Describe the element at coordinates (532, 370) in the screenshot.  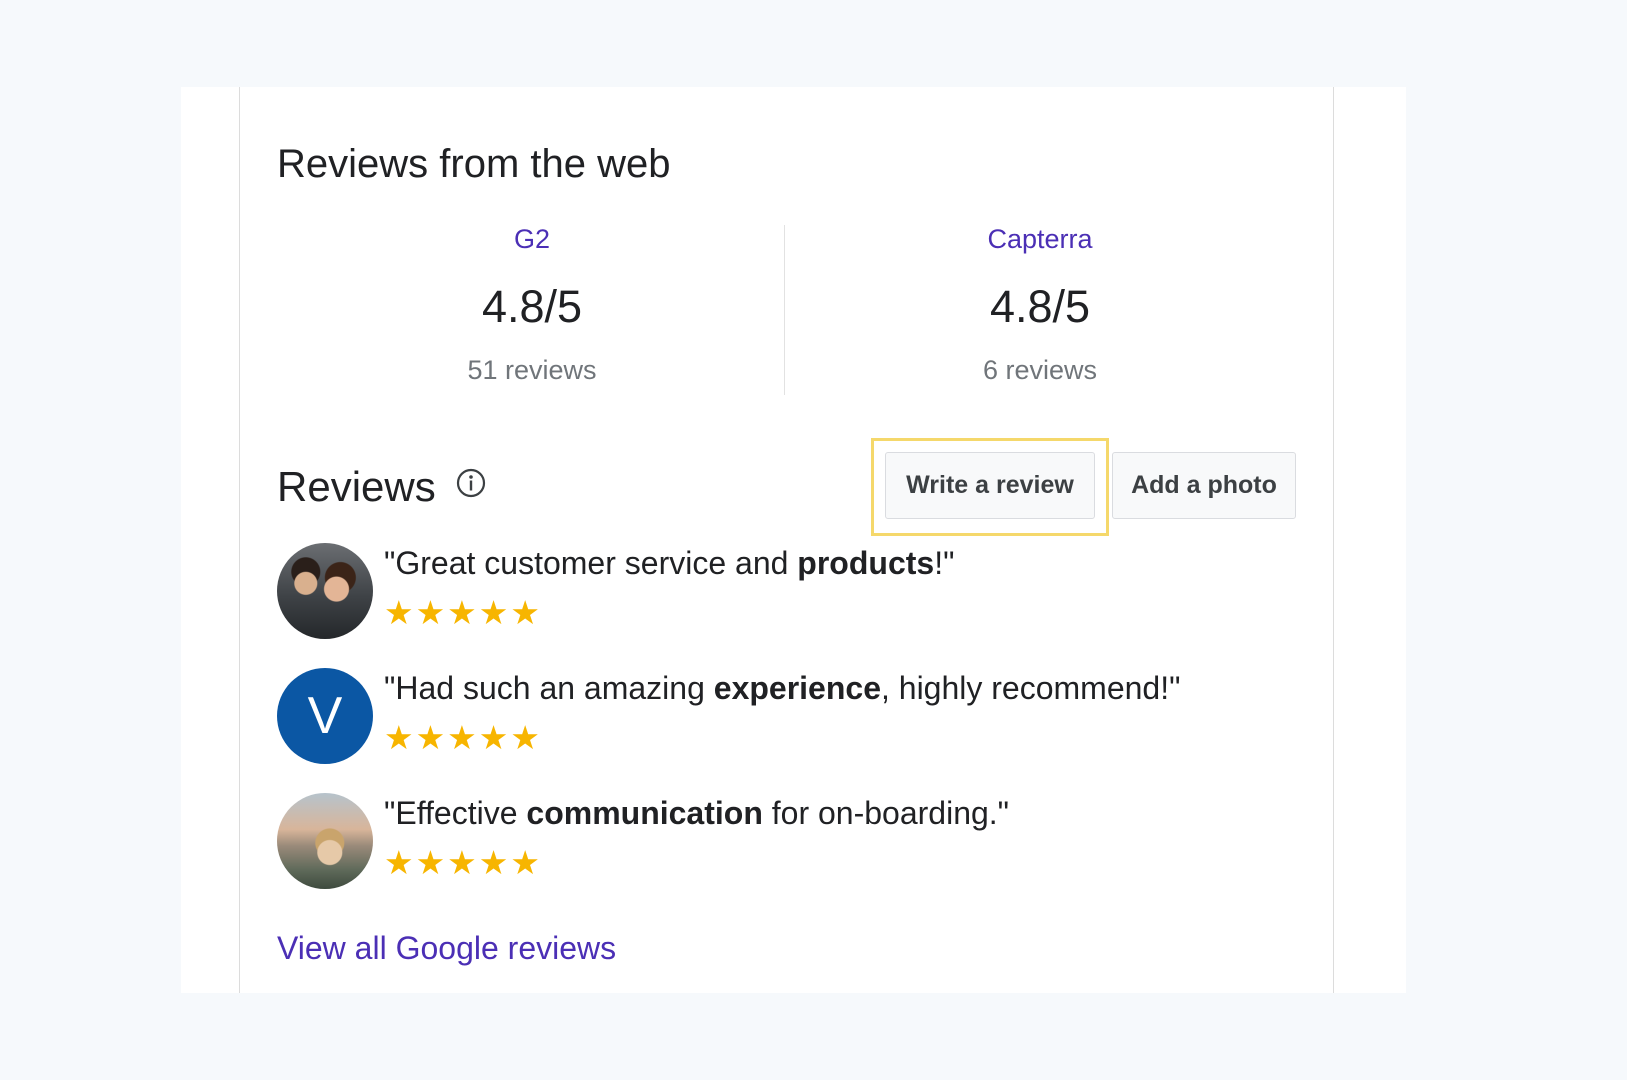
I see `source-review-count: 51 reviews` at that location.